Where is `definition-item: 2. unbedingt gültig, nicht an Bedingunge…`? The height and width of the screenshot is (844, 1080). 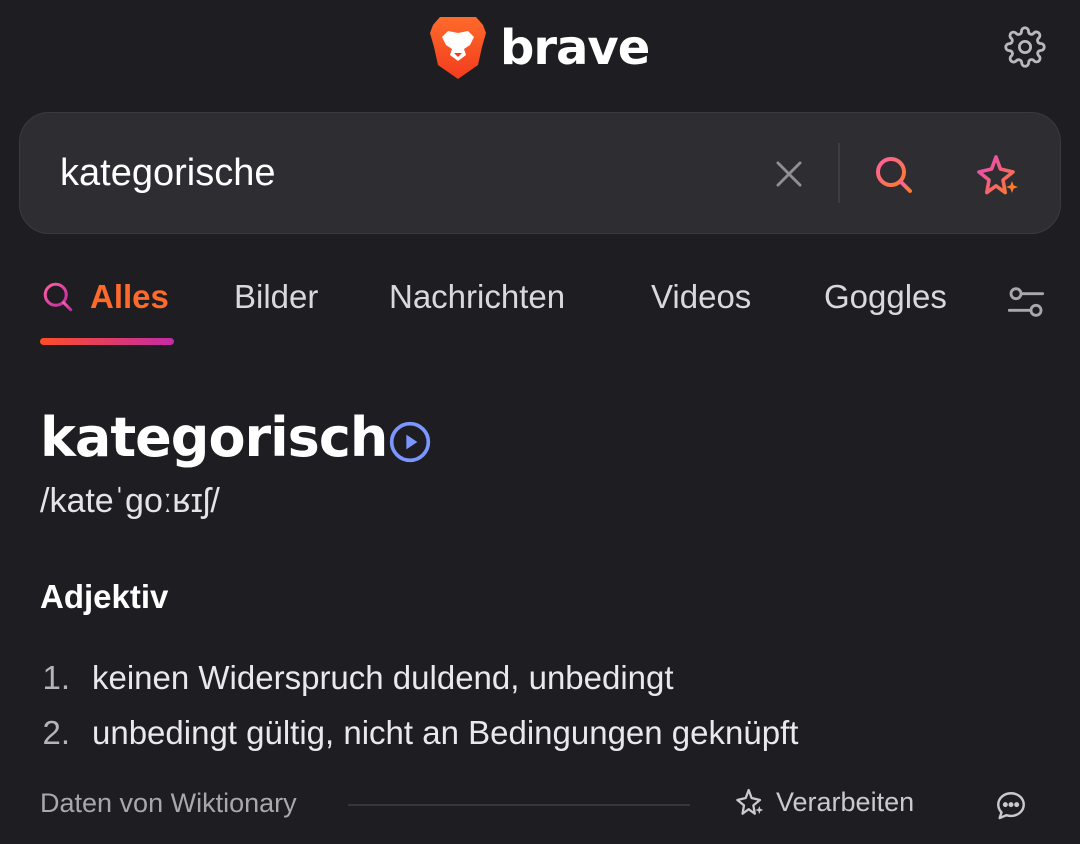
definition-item: 2. unbedingt gültig, nicht an Bedingunge… is located at coordinates (540, 732).